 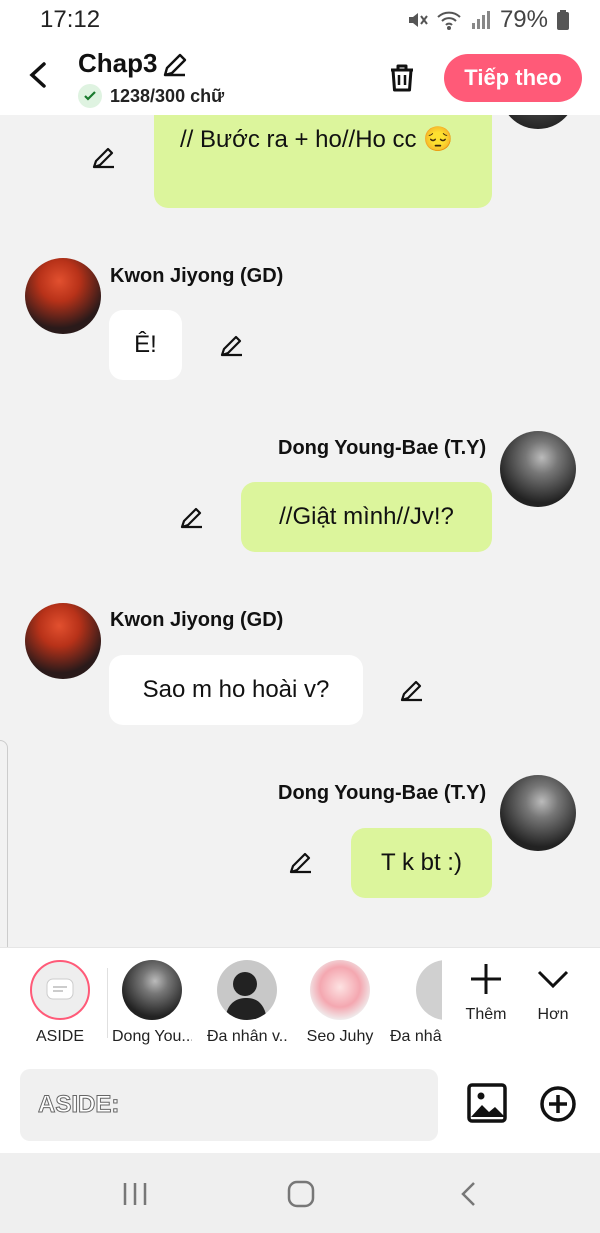 What do you see at coordinates (323, 161) in the screenshot?
I see `message-bubble: // Bước ra + ho//Ho cc 😔` at bounding box center [323, 161].